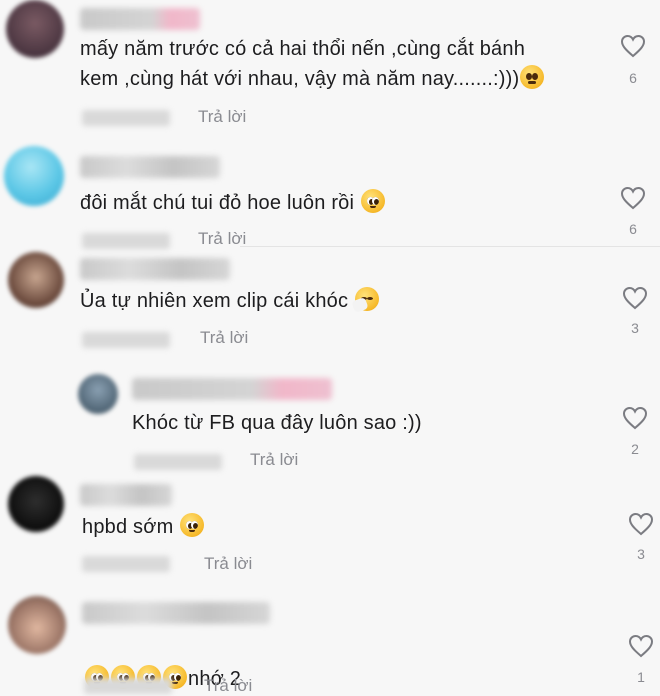  I want to click on comment-6: nhớ 2 Trả lời 1, so click(330, 644).